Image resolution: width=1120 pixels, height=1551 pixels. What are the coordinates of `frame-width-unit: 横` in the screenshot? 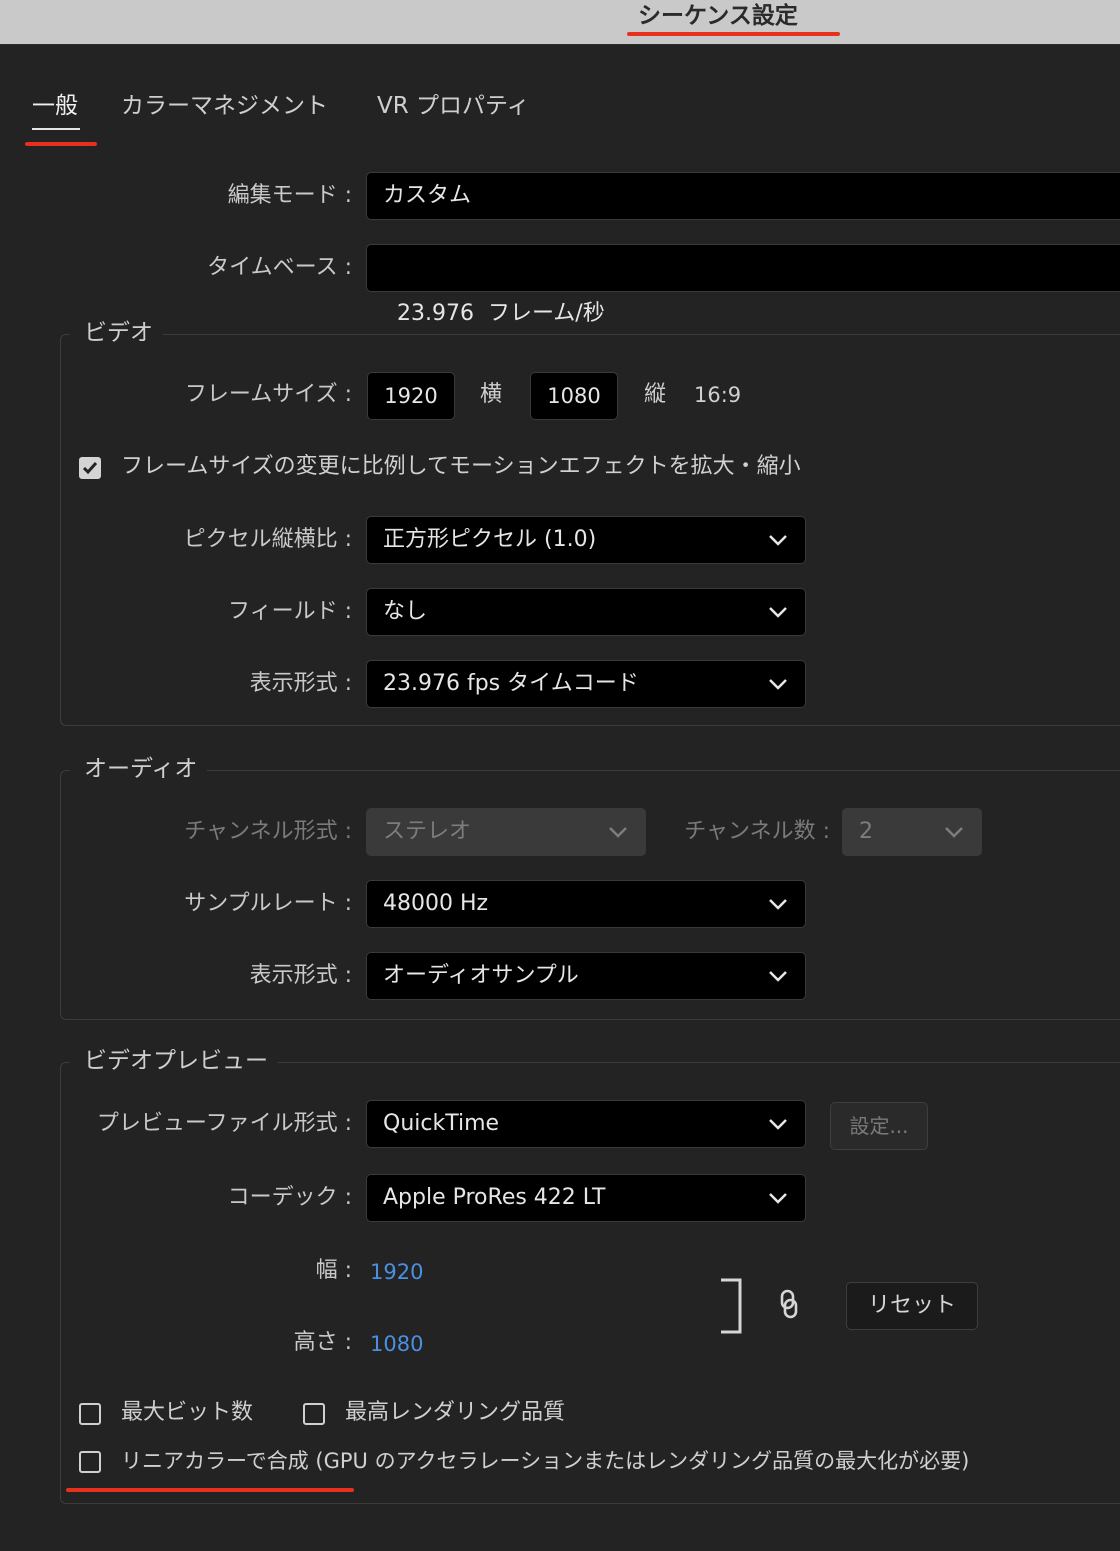 It's located at (491, 394).